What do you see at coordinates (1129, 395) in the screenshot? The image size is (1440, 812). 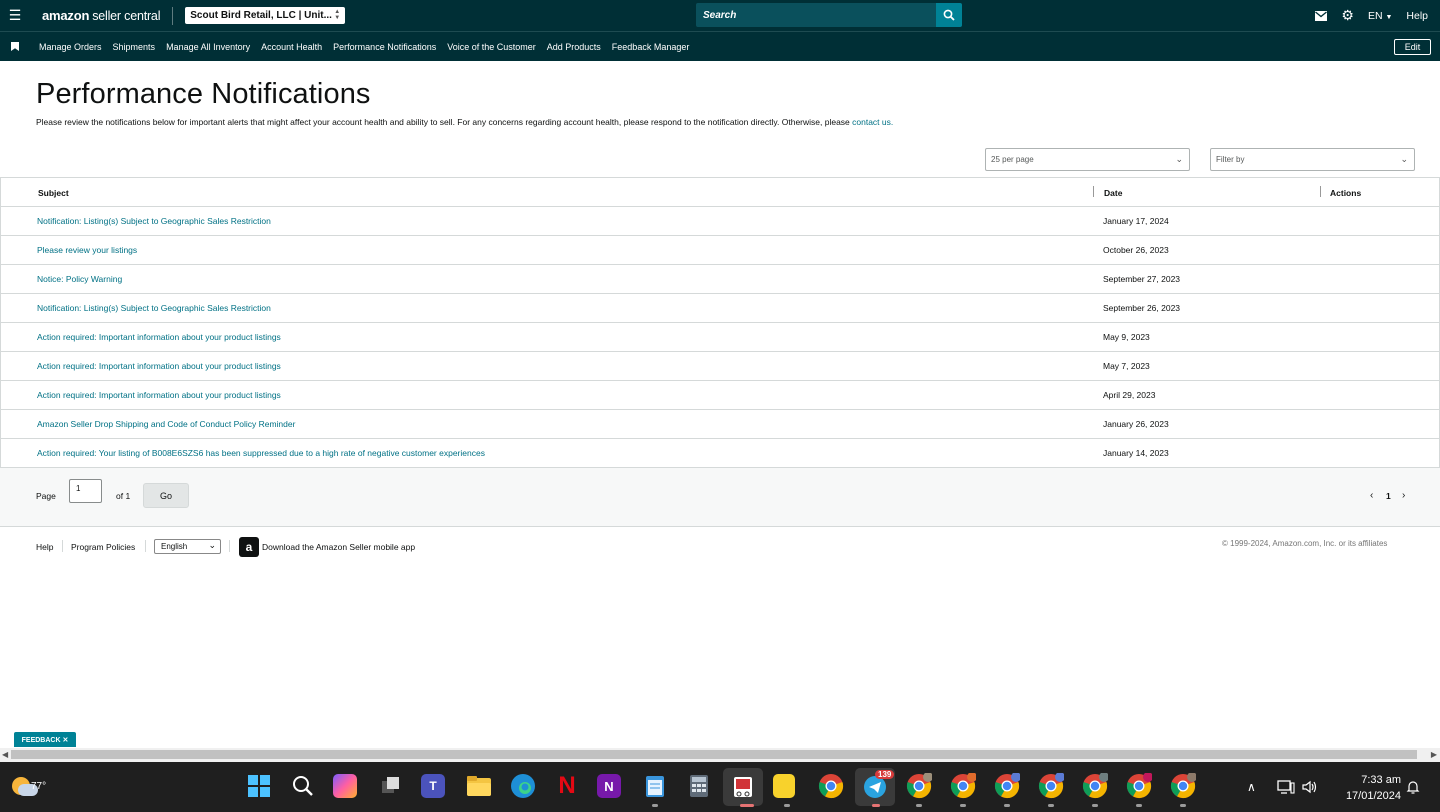 I see `notification-date: April 29, 2023` at bounding box center [1129, 395].